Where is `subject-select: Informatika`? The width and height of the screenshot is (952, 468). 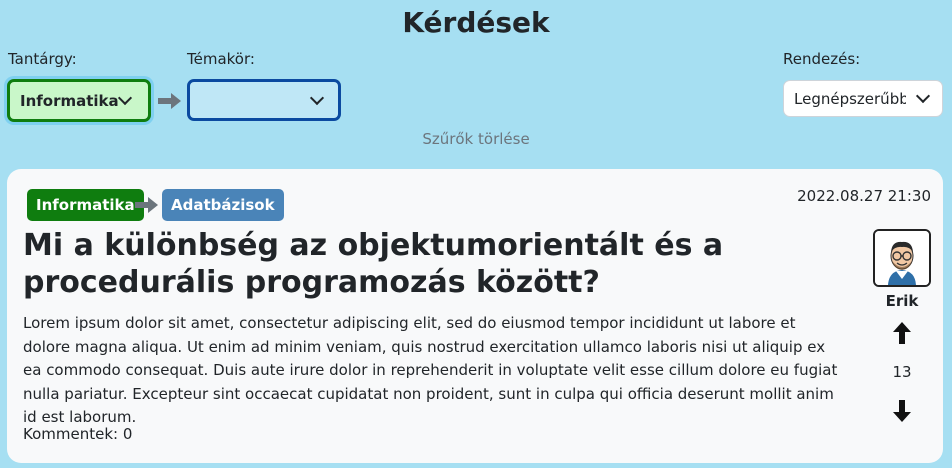
subject-select: Informatika is located at coordinates (79, 100).